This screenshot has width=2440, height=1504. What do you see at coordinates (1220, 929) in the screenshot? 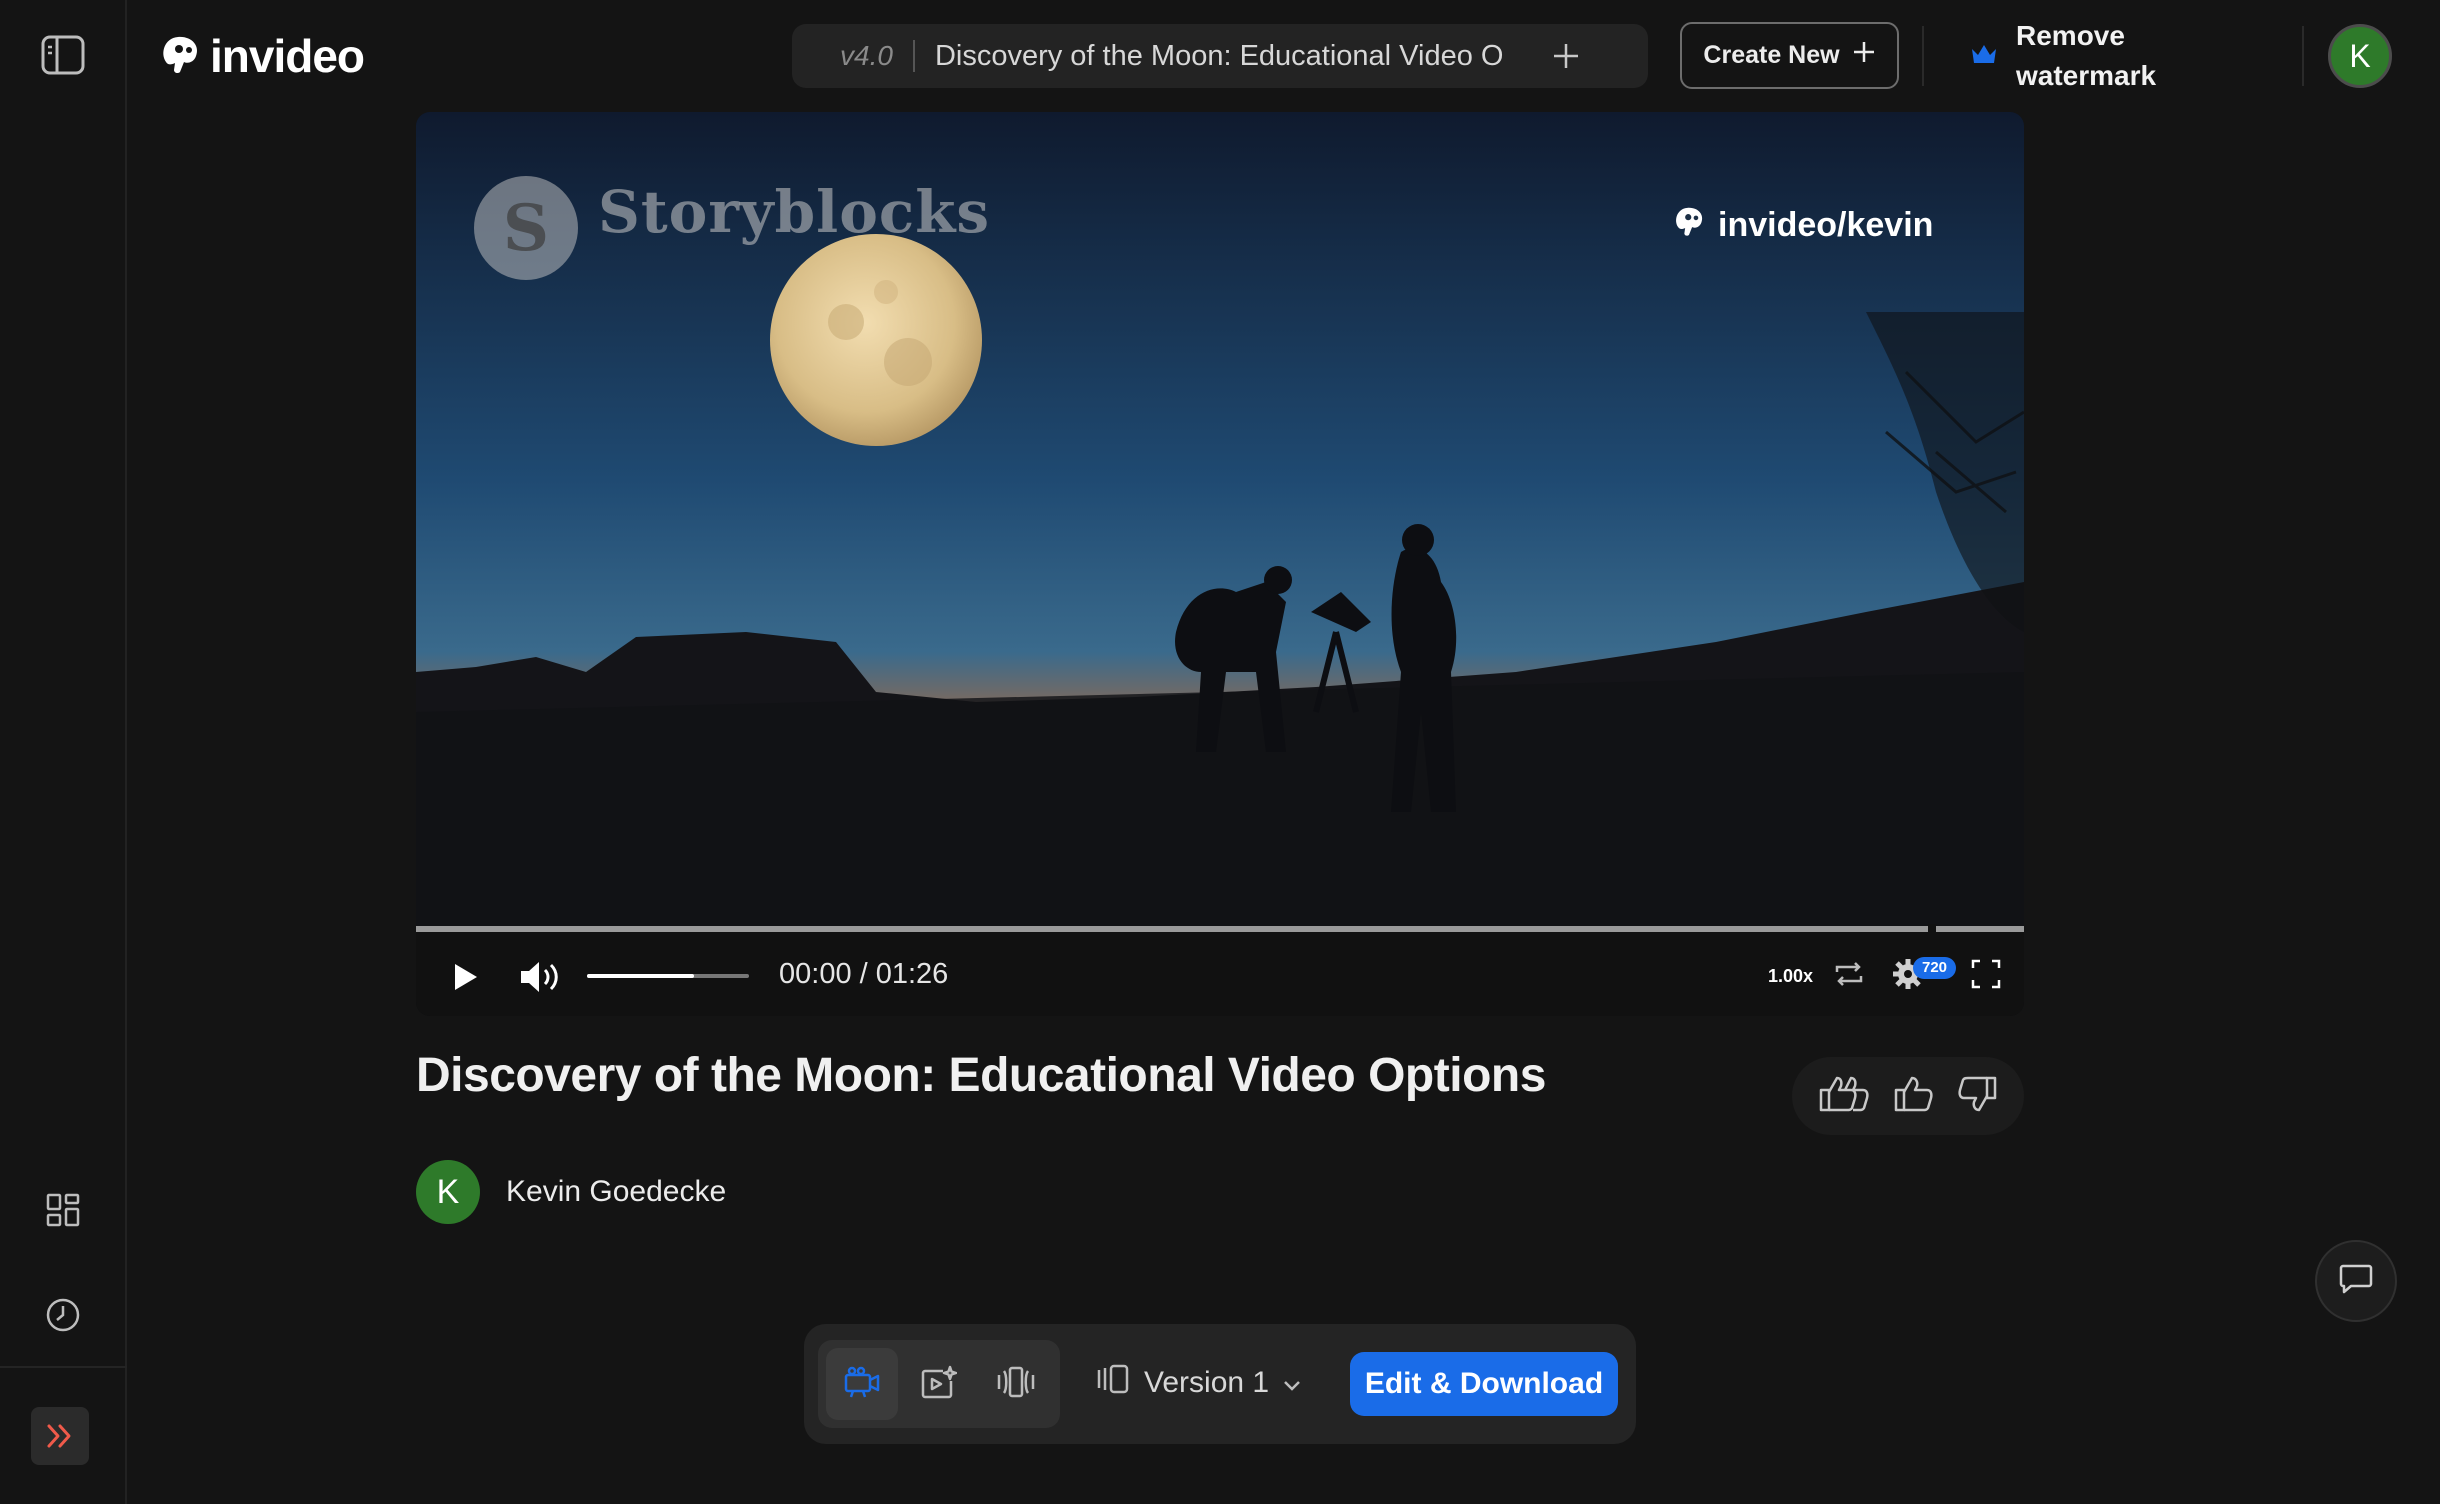
I see `progress-bar` at bounding box center [1220, 929].